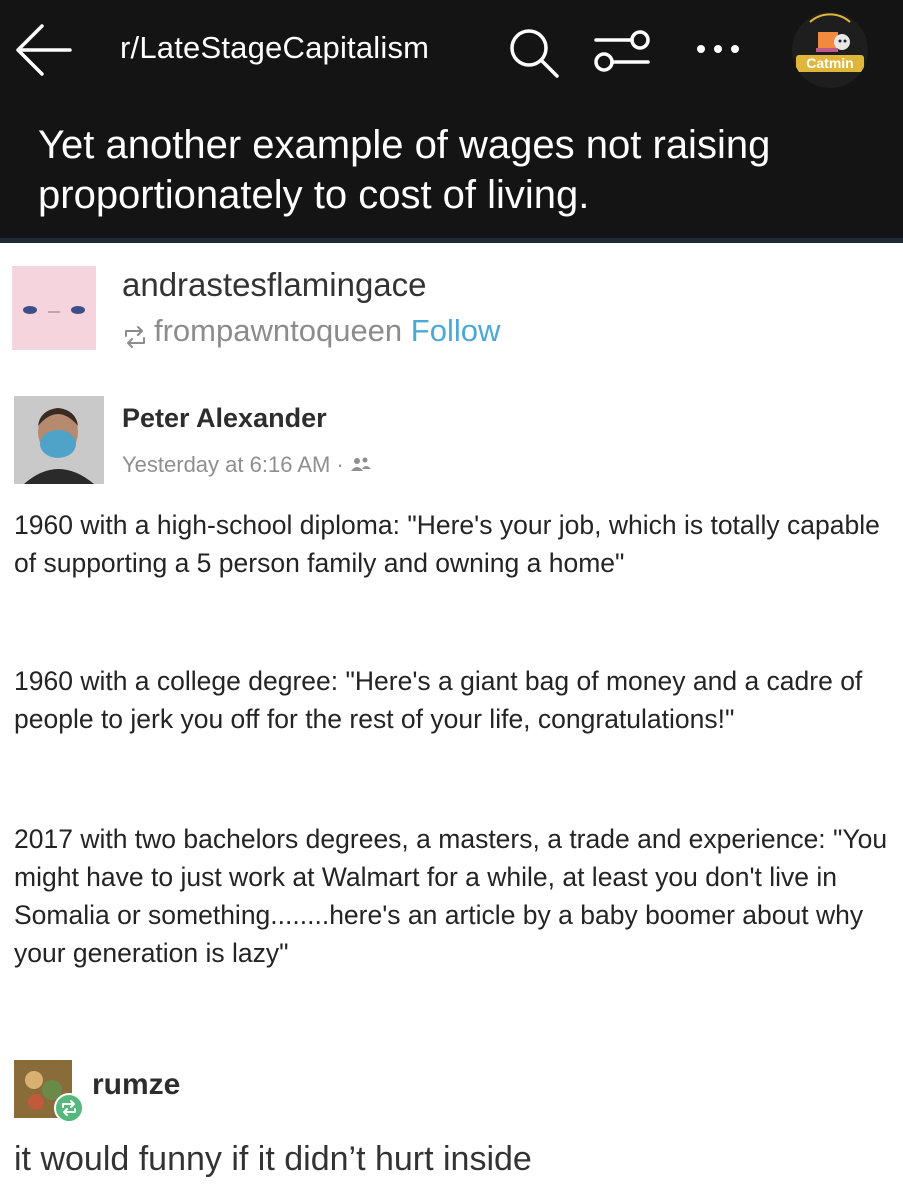  I want to click on cat-mascot-icon, so click(830, 32).